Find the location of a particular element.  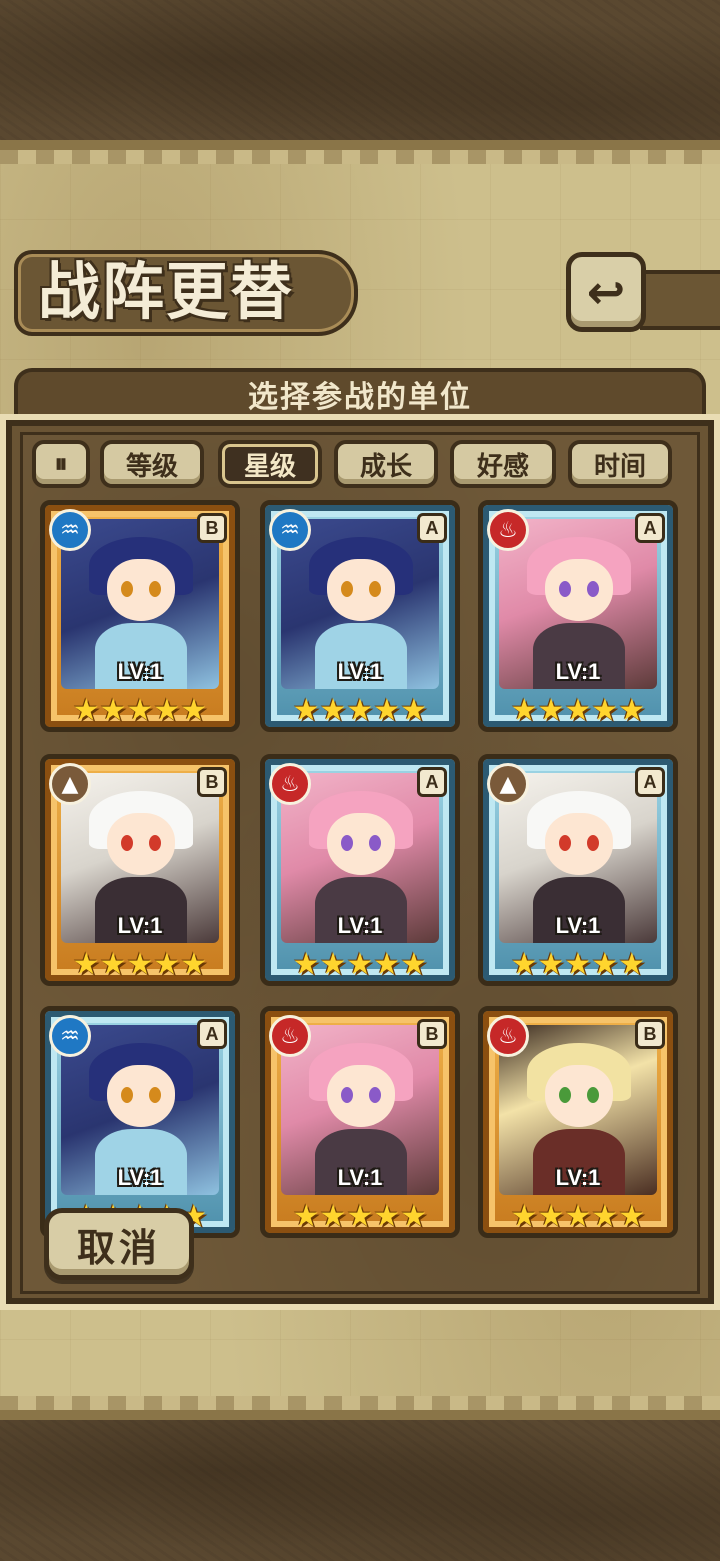

unit-card: ♒ B LV:1 ★★★★★ is located at coordinates (140, 616).